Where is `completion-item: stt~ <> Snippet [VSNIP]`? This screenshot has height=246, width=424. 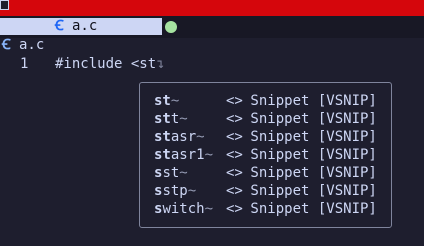 completion-item: stt~ <> Snippet [VSNIP] is located at coordinates (272, 119).